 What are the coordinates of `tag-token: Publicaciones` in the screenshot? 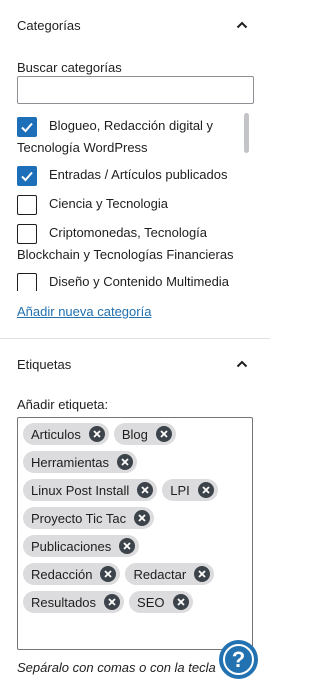 It's located at (81, 546).